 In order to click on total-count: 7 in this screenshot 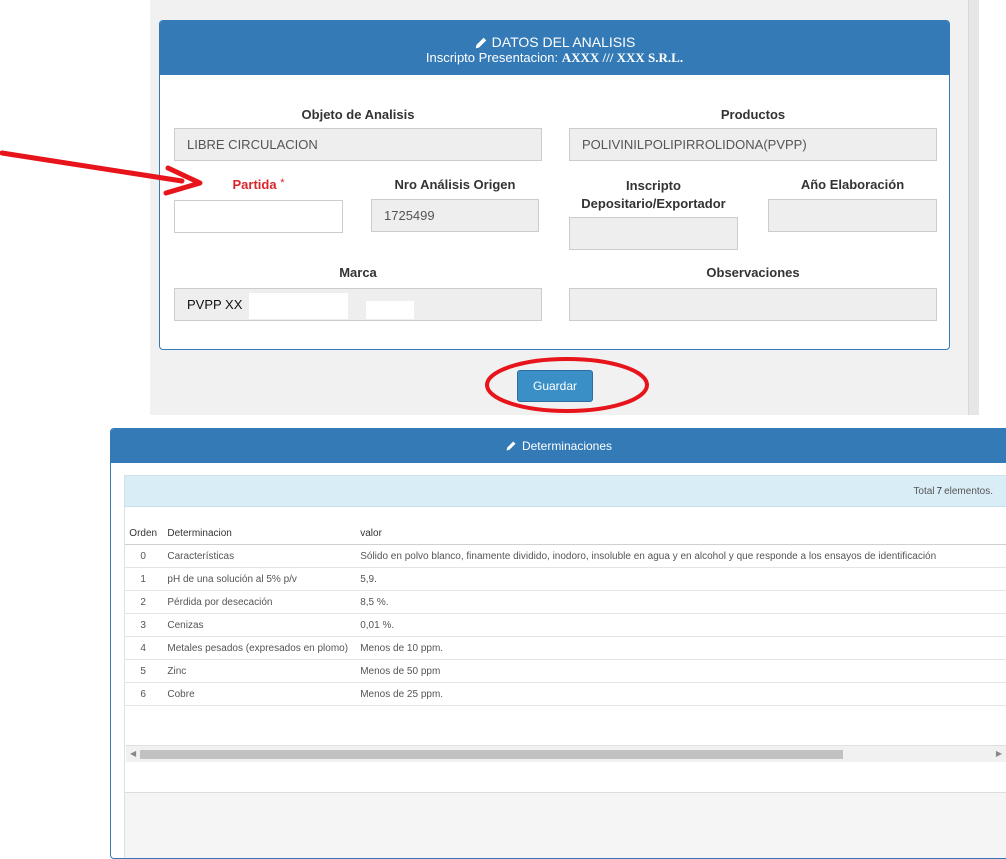, I will do `click(939, 491)`.